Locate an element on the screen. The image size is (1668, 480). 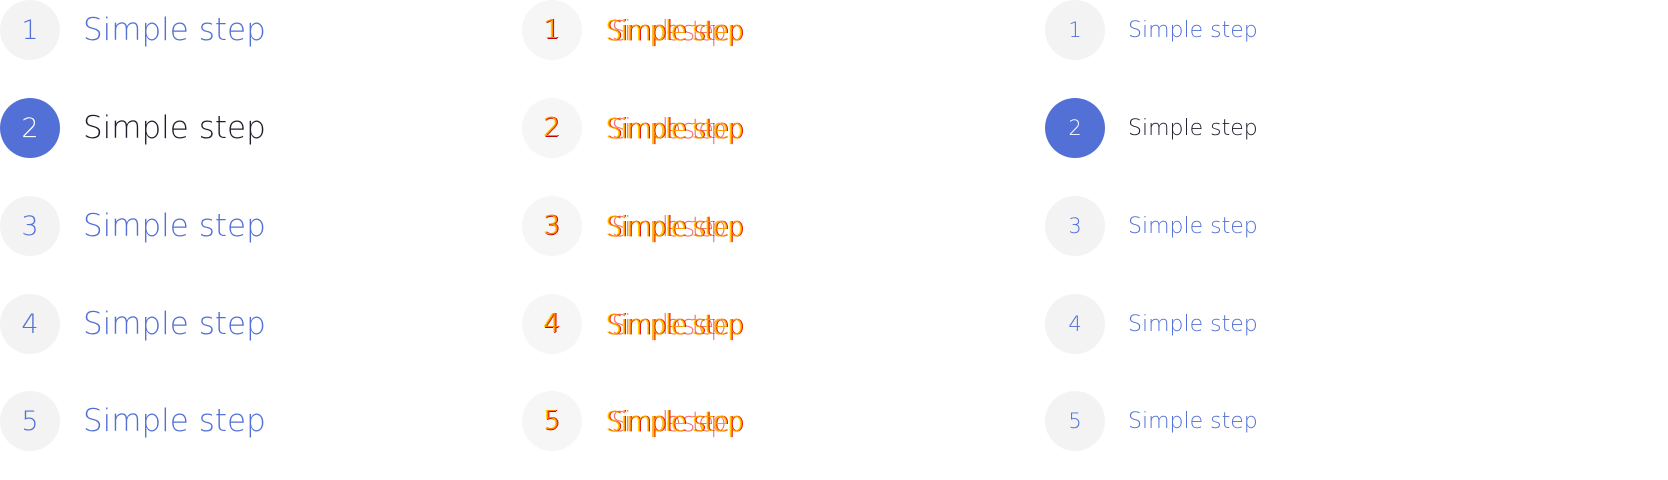
step-2: 2 Simple step Simple step is located at coordinates (638, 128).